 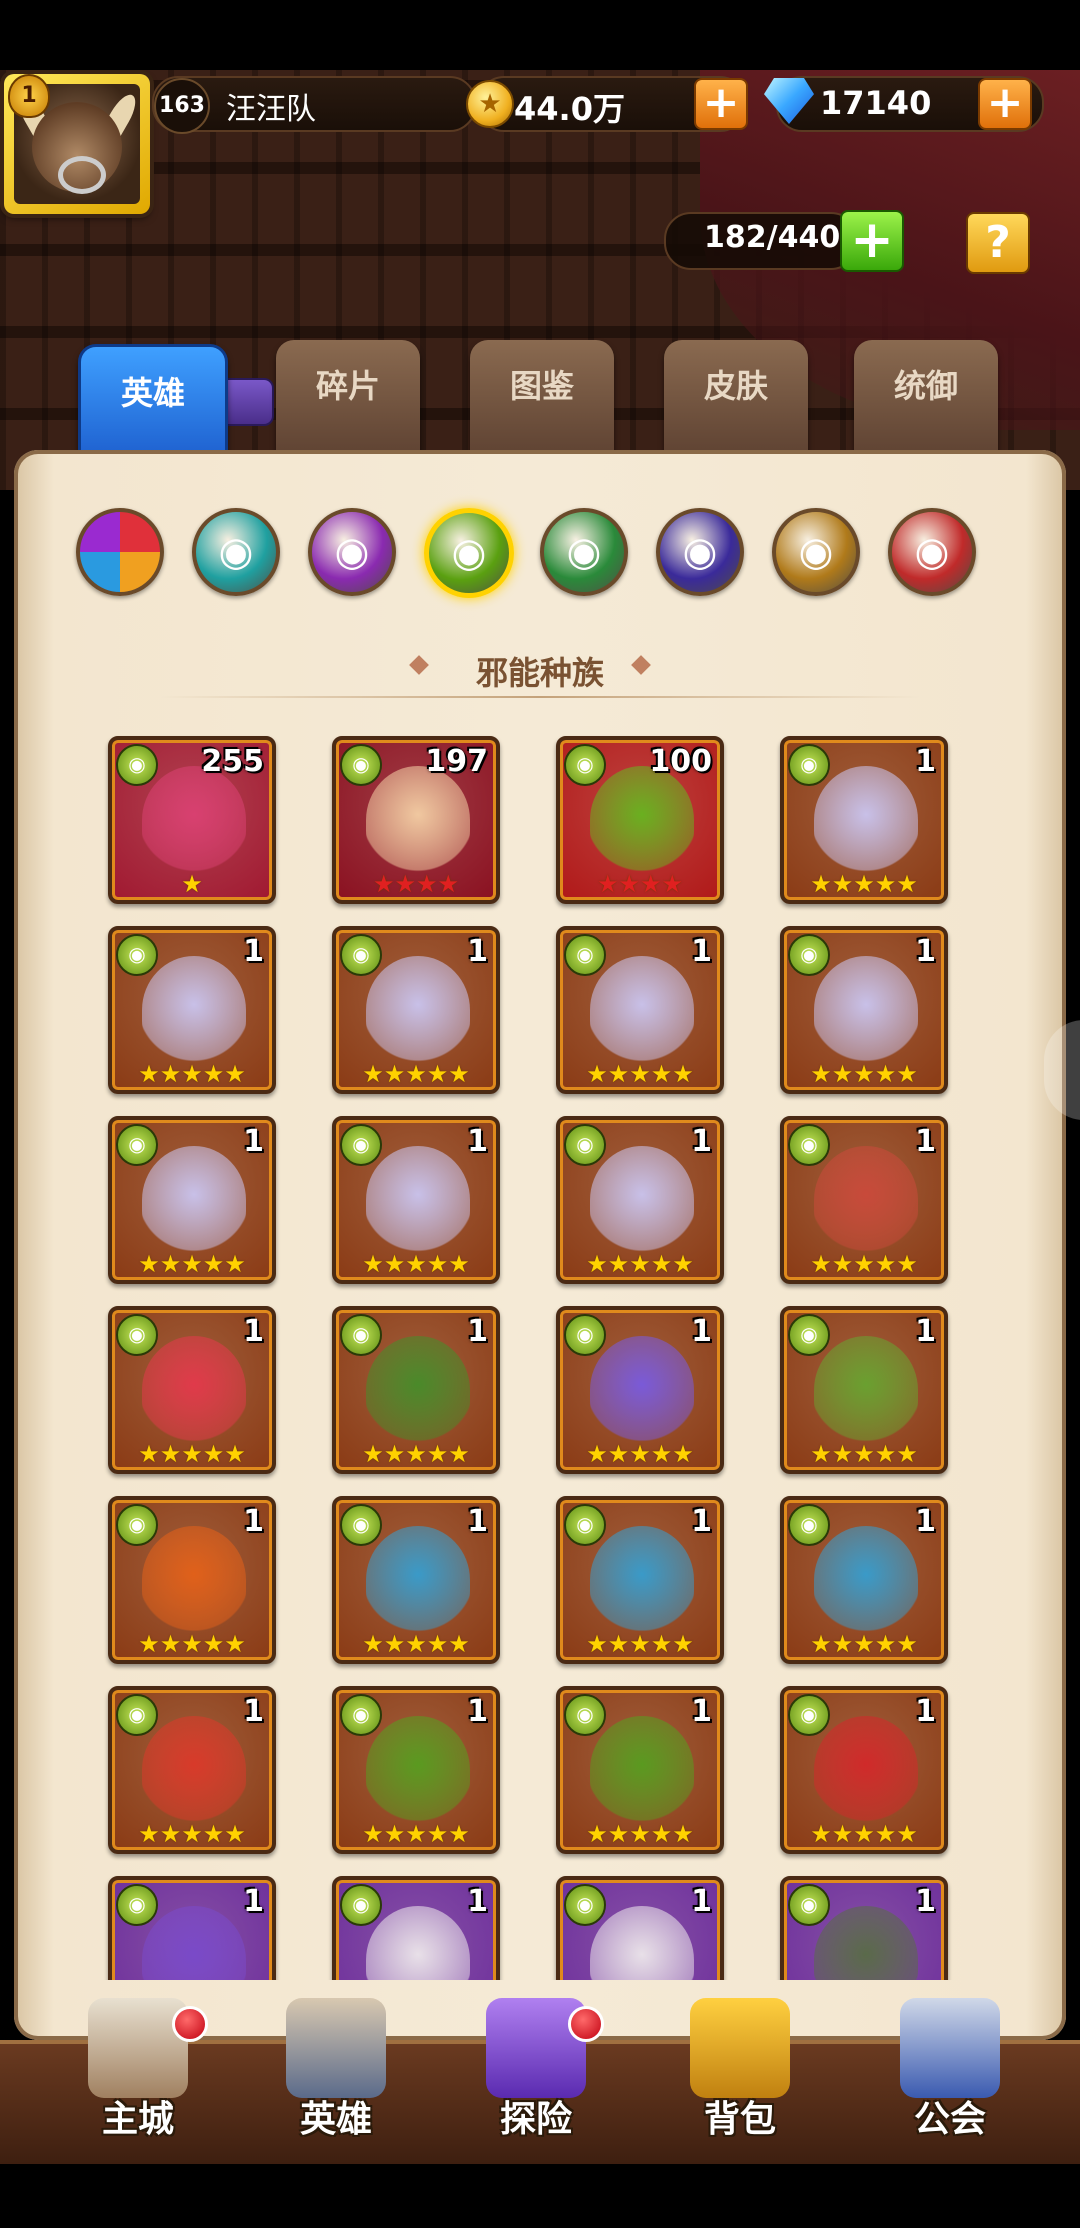 What do you see at coordinates (998, 243) in the screenshot?
I see `help-button: ?` at bounding box center [998, 243].